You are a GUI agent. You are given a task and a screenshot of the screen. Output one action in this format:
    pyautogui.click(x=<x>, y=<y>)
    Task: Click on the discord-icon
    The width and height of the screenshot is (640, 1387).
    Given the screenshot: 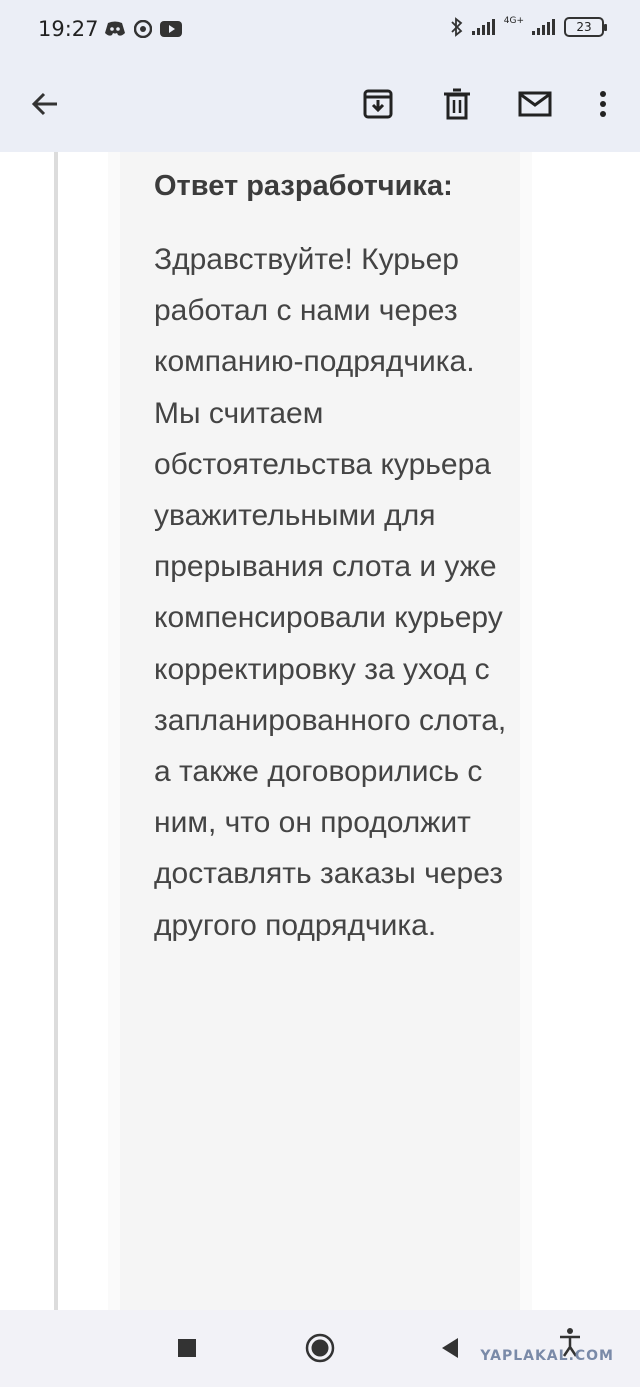 What is the action you would take?
    pyautogui.click(x=115, y=28)
    